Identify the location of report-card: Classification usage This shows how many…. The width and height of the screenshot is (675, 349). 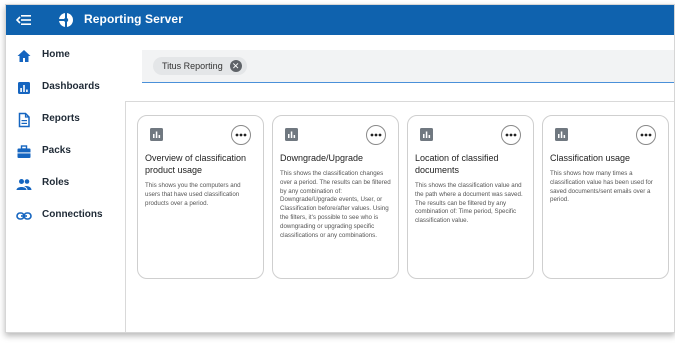
(605, 197).